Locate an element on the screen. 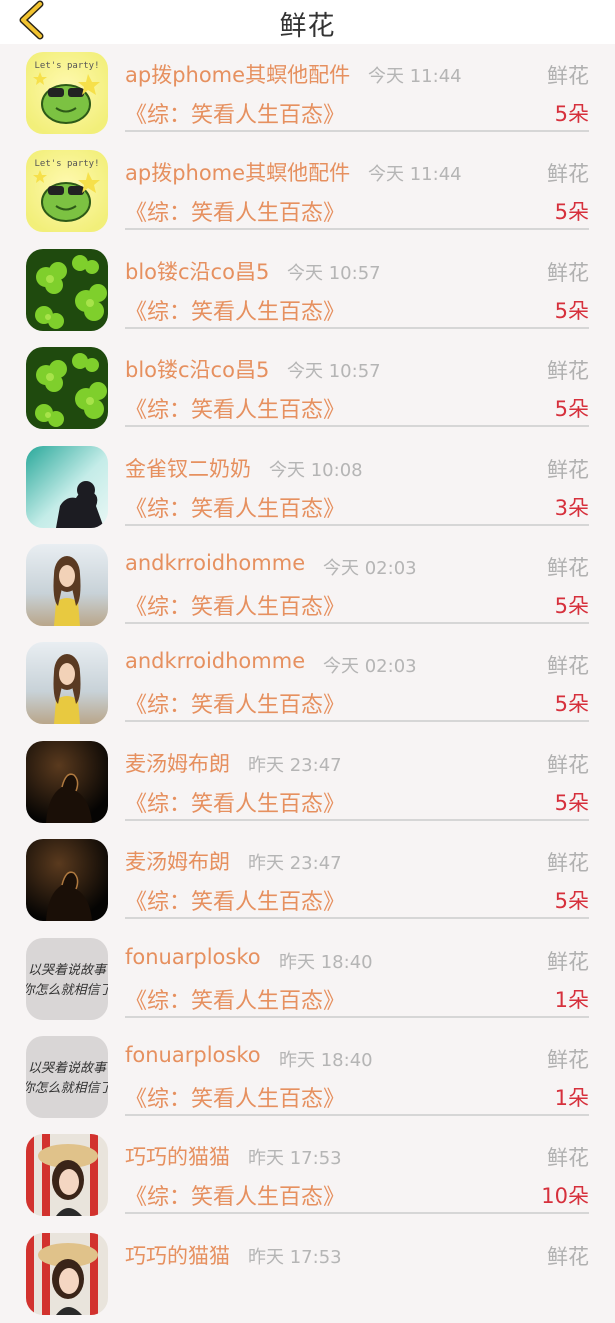  list-item: 金雀钗二奶奶 今天 10:08 鲜花 《综：笑看人生百态》 3朵 is located at coordinates (307, 487).